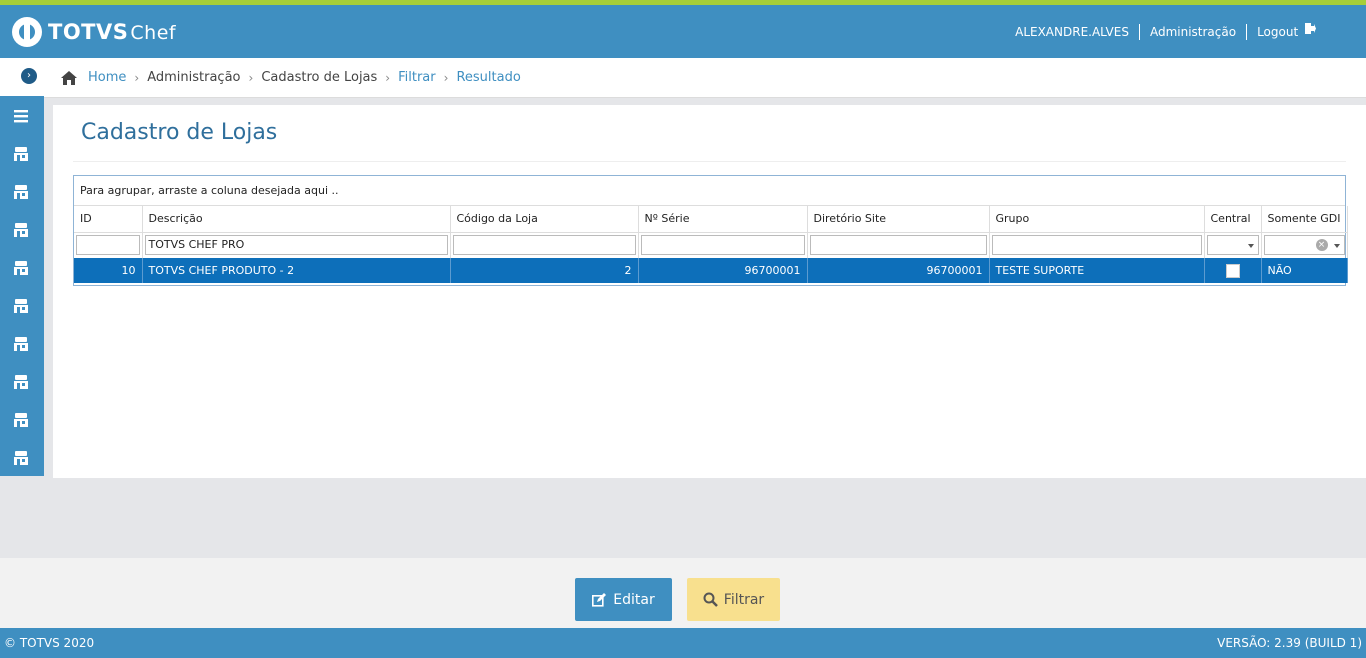 The height and width of the screenshot is (658, 1366). Describe the element at coordinates (107, 77) in the screenshot. I see `breadcrumb-home: Home` at that location.